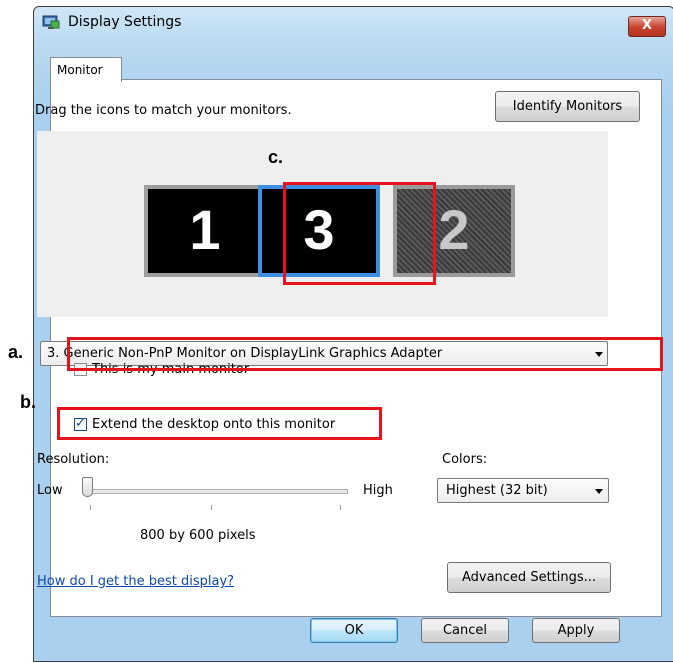 The image size is (673, 663). What do you see at coordinates (576, 630) in the screenshot?
I see `apply-button: Apply` at bounding box center [576, 630].